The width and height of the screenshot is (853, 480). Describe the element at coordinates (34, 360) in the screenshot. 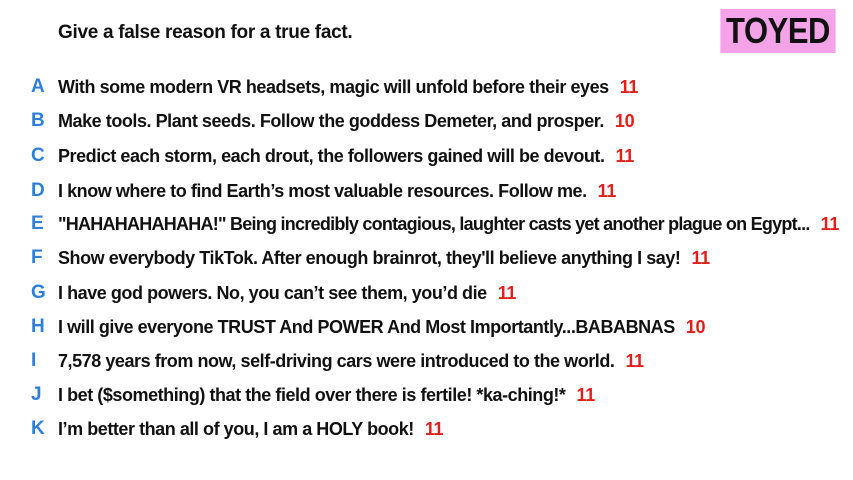

I see `answer-letter: I` at that location.